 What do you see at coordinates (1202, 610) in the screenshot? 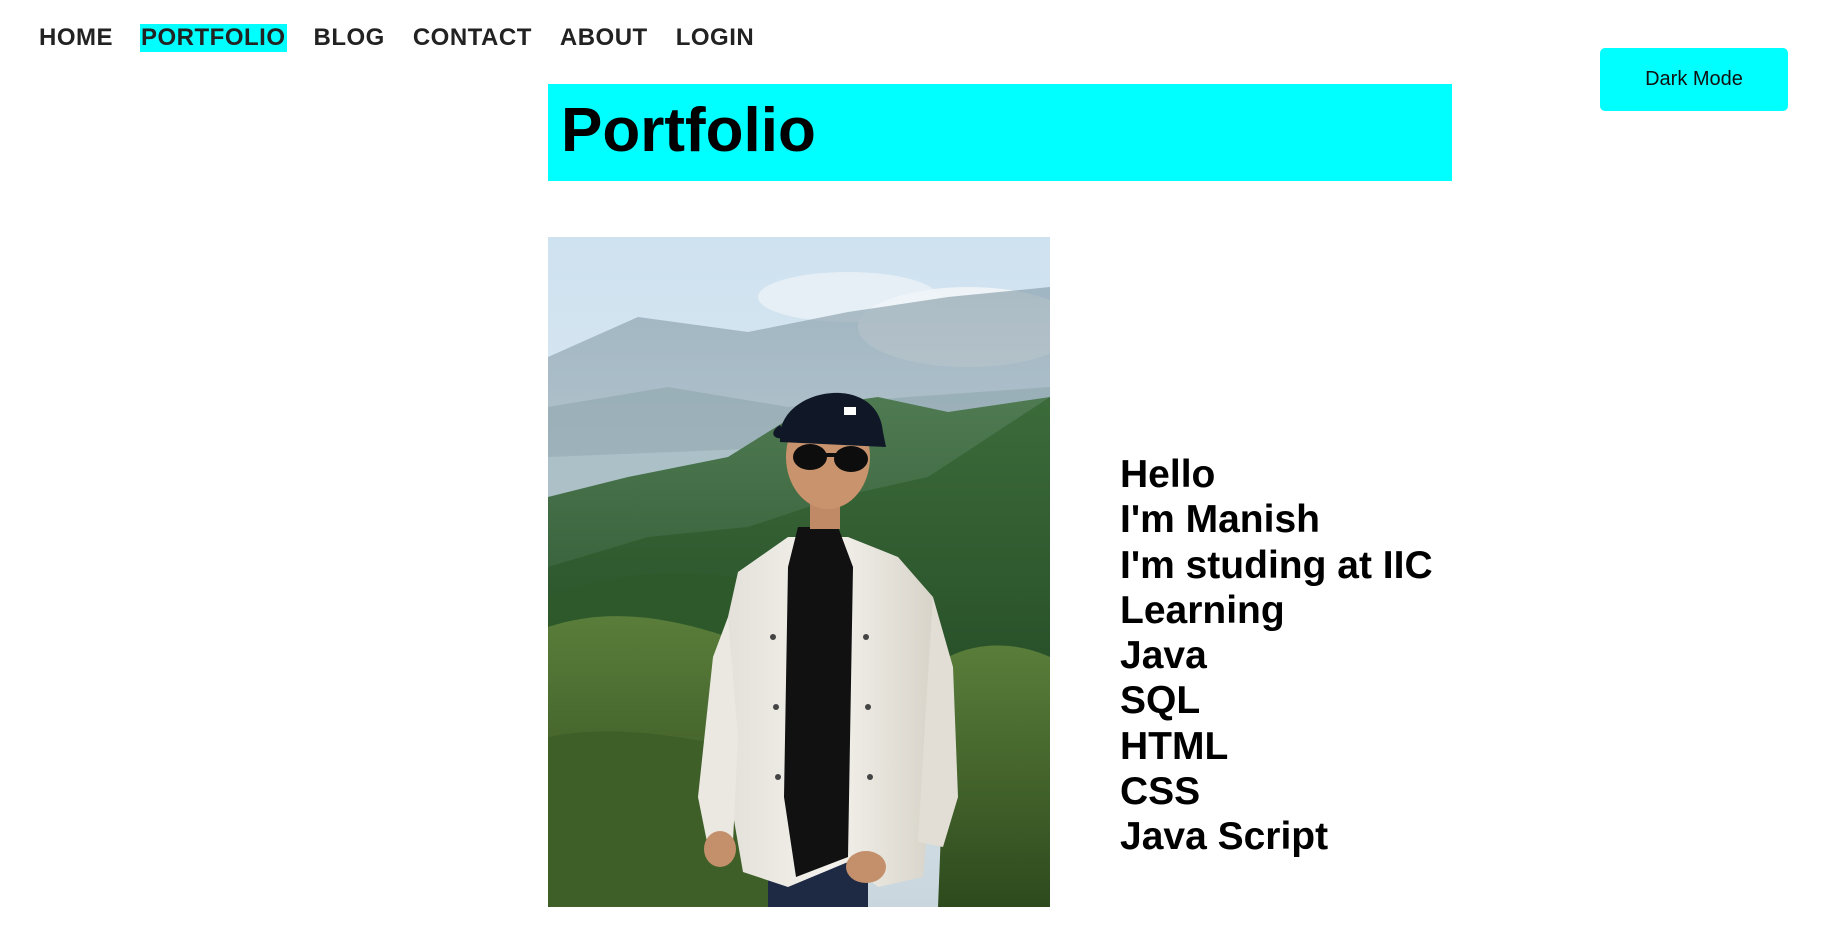
I see `intro-line-learning: Learning` at bounding box center [1202, 610].